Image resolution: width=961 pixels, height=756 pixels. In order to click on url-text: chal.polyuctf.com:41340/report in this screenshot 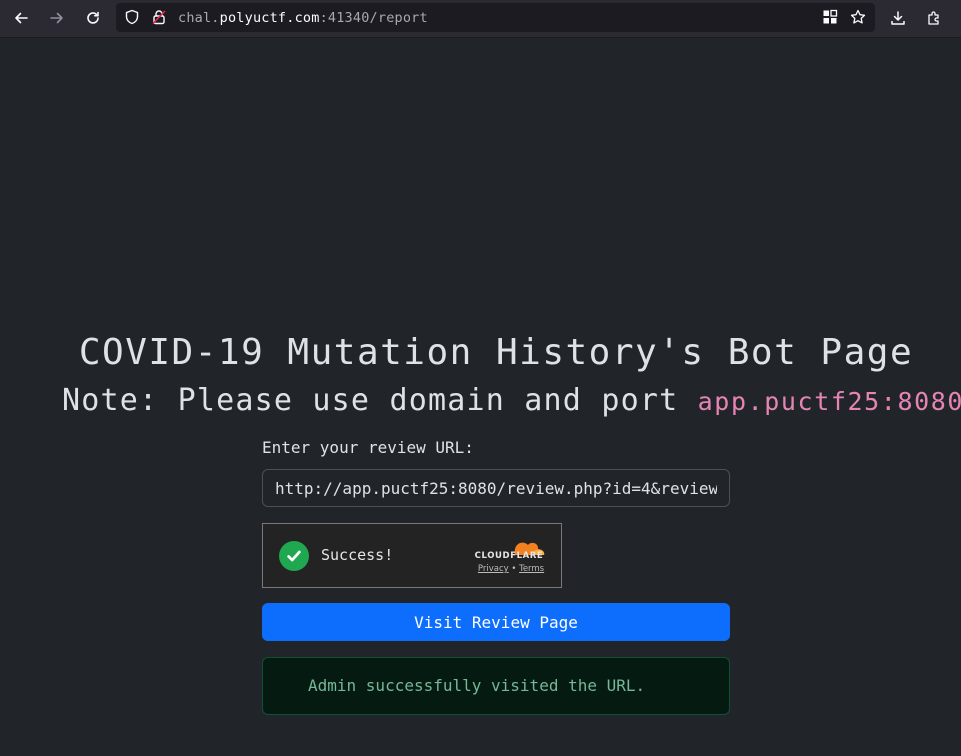, I will do `click(303, 18)`.